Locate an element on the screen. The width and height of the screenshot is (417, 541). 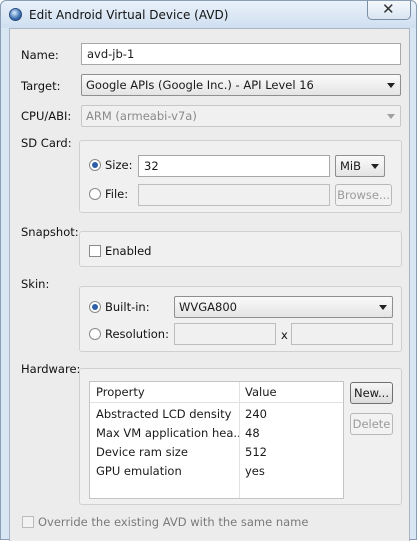
resolution-separator: x is located at coordinates (284, 335).